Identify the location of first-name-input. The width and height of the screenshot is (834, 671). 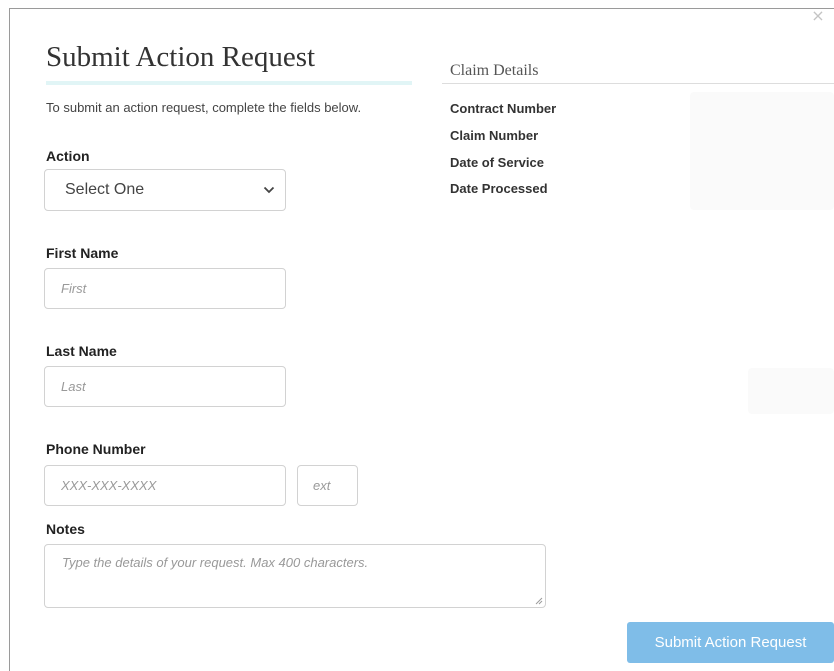
(165, 288).